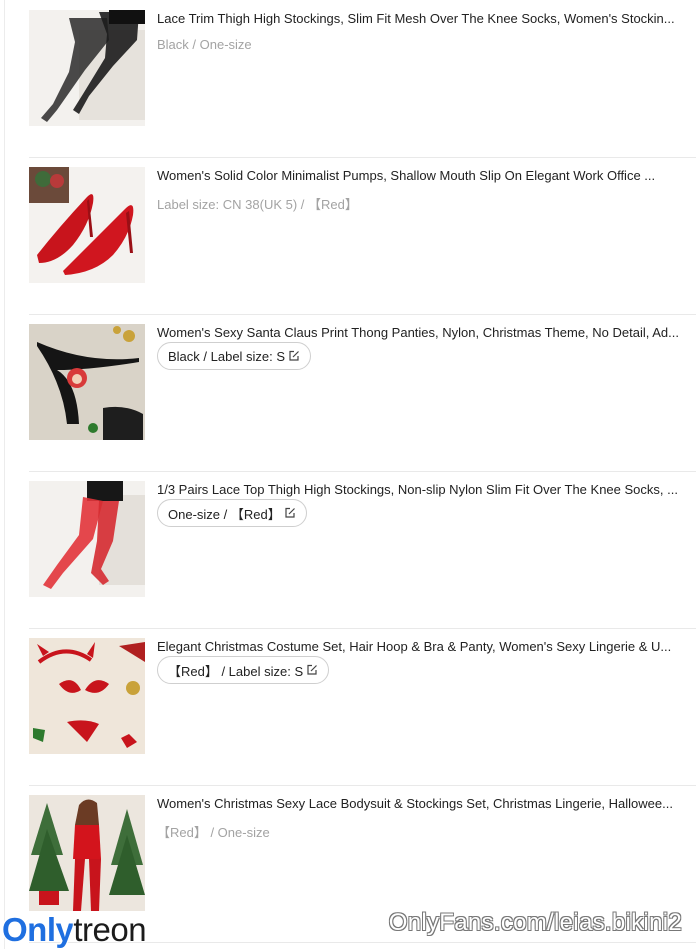  I want to click on variant-text: Black / One-size, so click(204, 44).